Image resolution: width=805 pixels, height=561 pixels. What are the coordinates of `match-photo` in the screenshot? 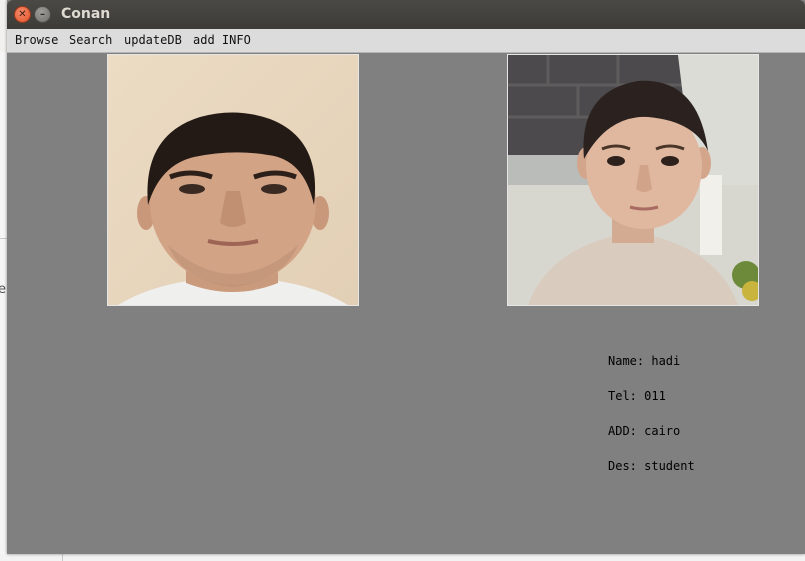 It's located at (633, 180).